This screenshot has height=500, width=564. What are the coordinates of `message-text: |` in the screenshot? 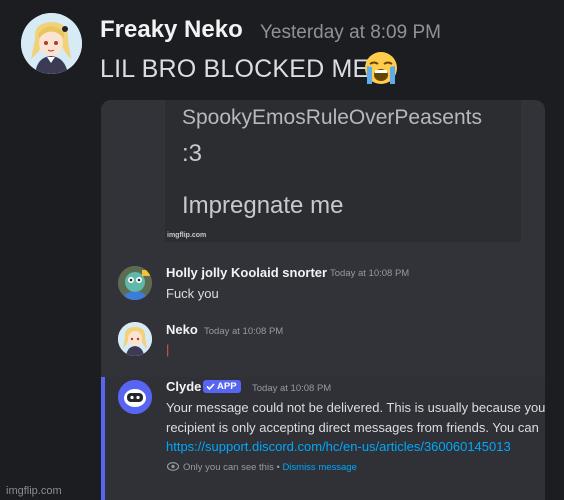 It's located at (168, 349).